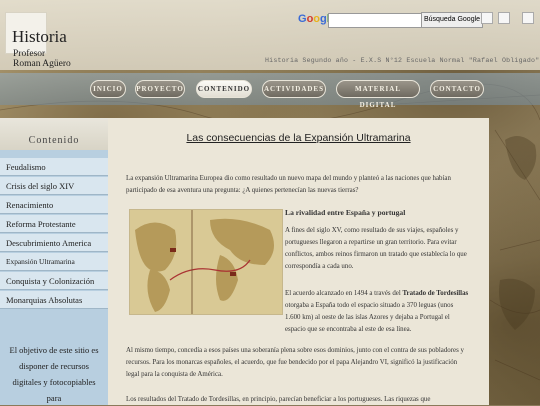  Describe the element at coordinates (54, 262) in the screenshot. I see `sidebar-item-expansion: Expansión Ultramarina` at that location.